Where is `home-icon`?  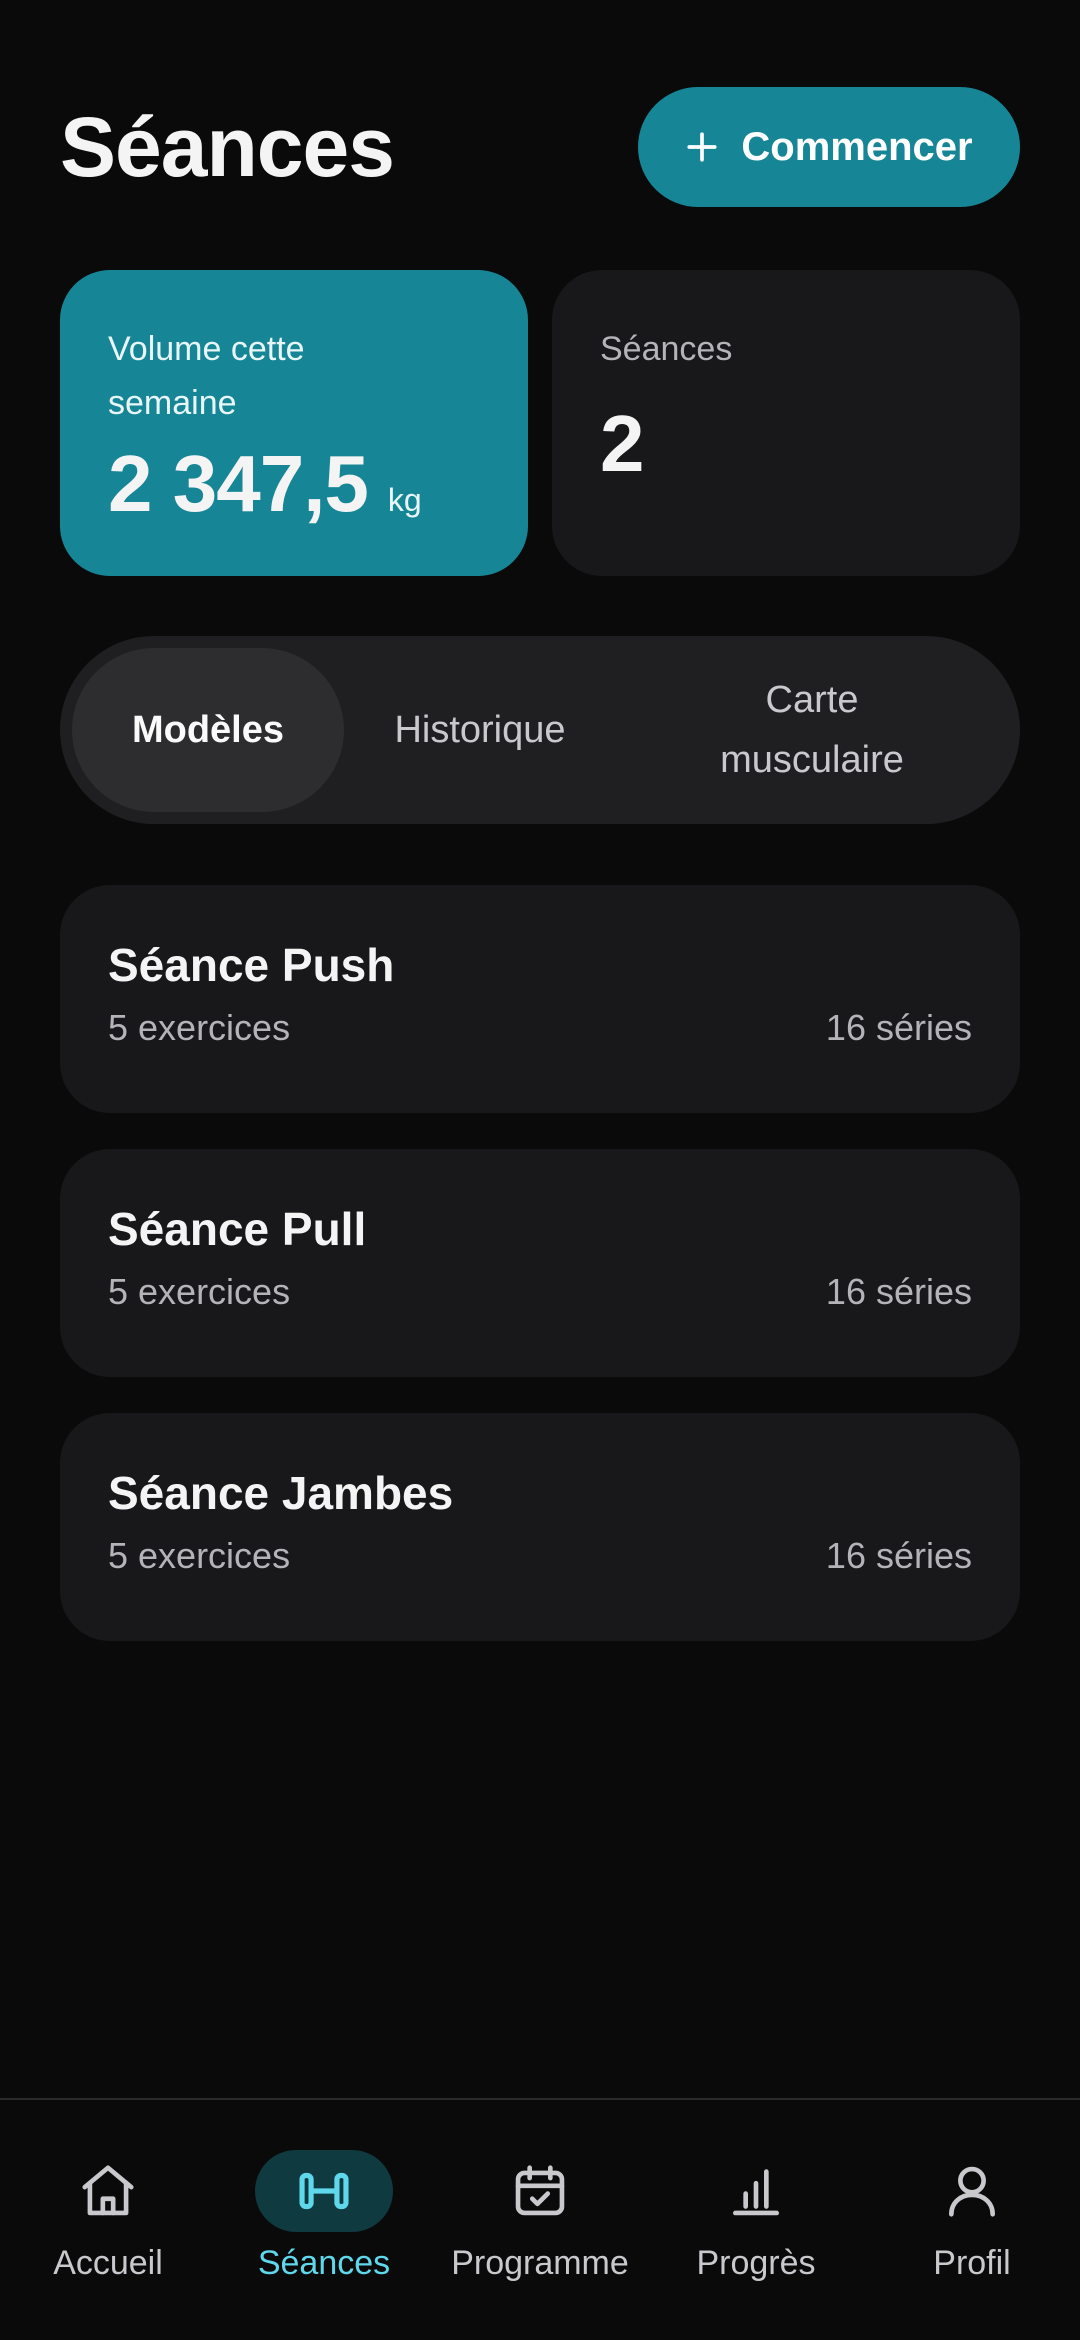
home-icon is located at coordinates (108, 2190).